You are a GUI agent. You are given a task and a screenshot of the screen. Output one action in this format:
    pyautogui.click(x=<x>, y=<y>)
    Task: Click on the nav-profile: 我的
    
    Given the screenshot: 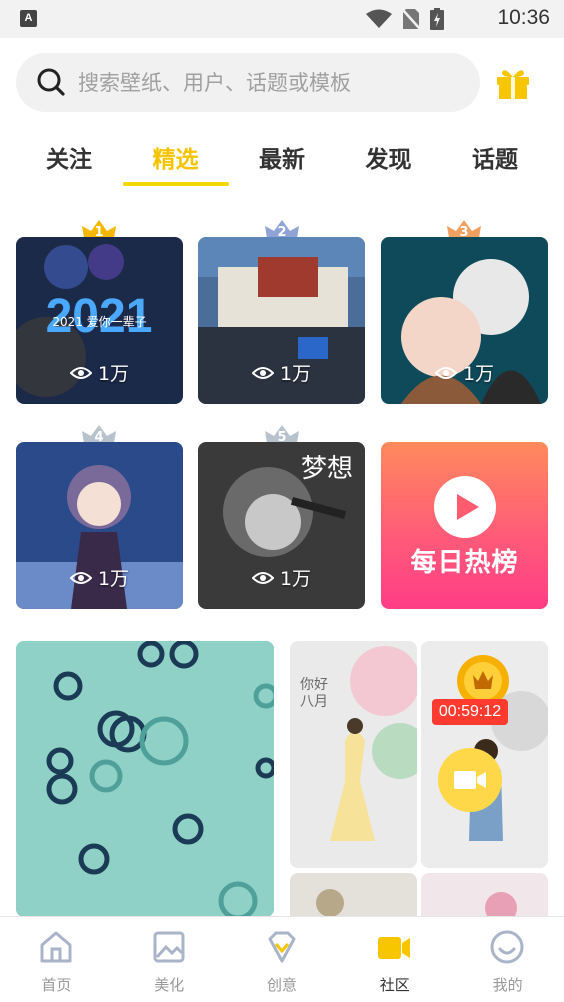 What is the action you would take?
    pyautogui.click(x=507, y=959)
    